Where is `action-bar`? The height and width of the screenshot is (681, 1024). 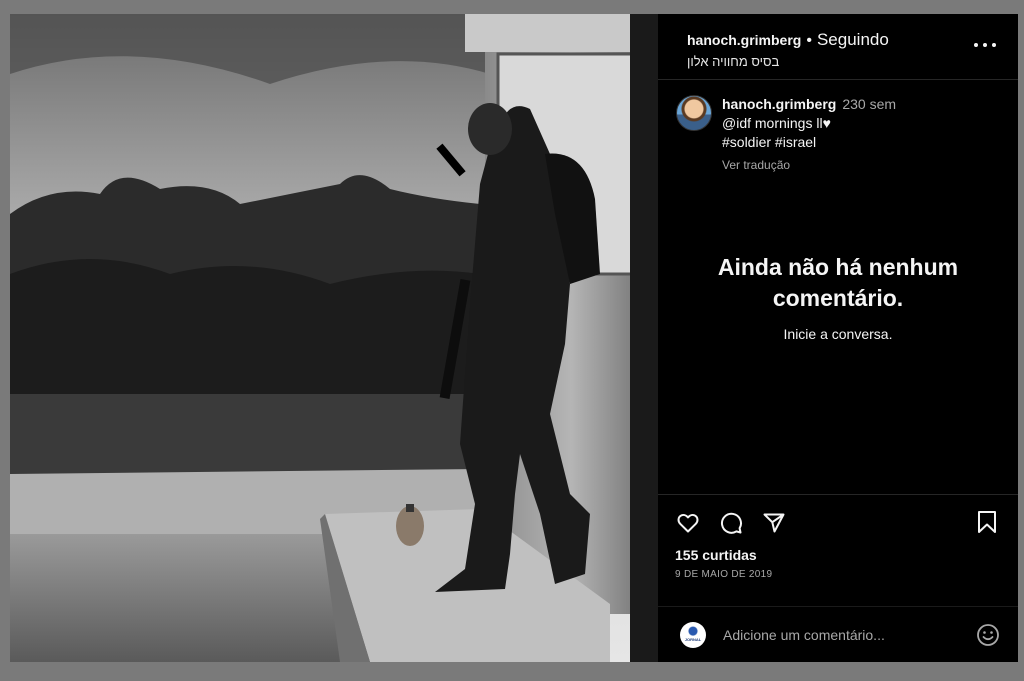
action-bar is located at coordinates (846, 523).